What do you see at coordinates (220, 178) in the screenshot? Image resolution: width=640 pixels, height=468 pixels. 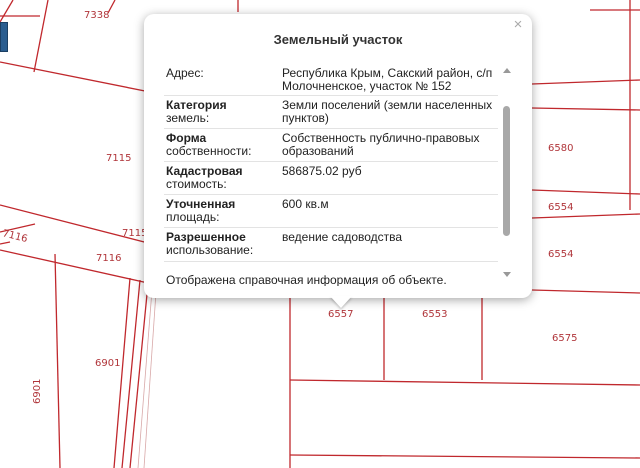 I see `info-label: Кадастровая стоимость:` at bounding box center [220, 178].